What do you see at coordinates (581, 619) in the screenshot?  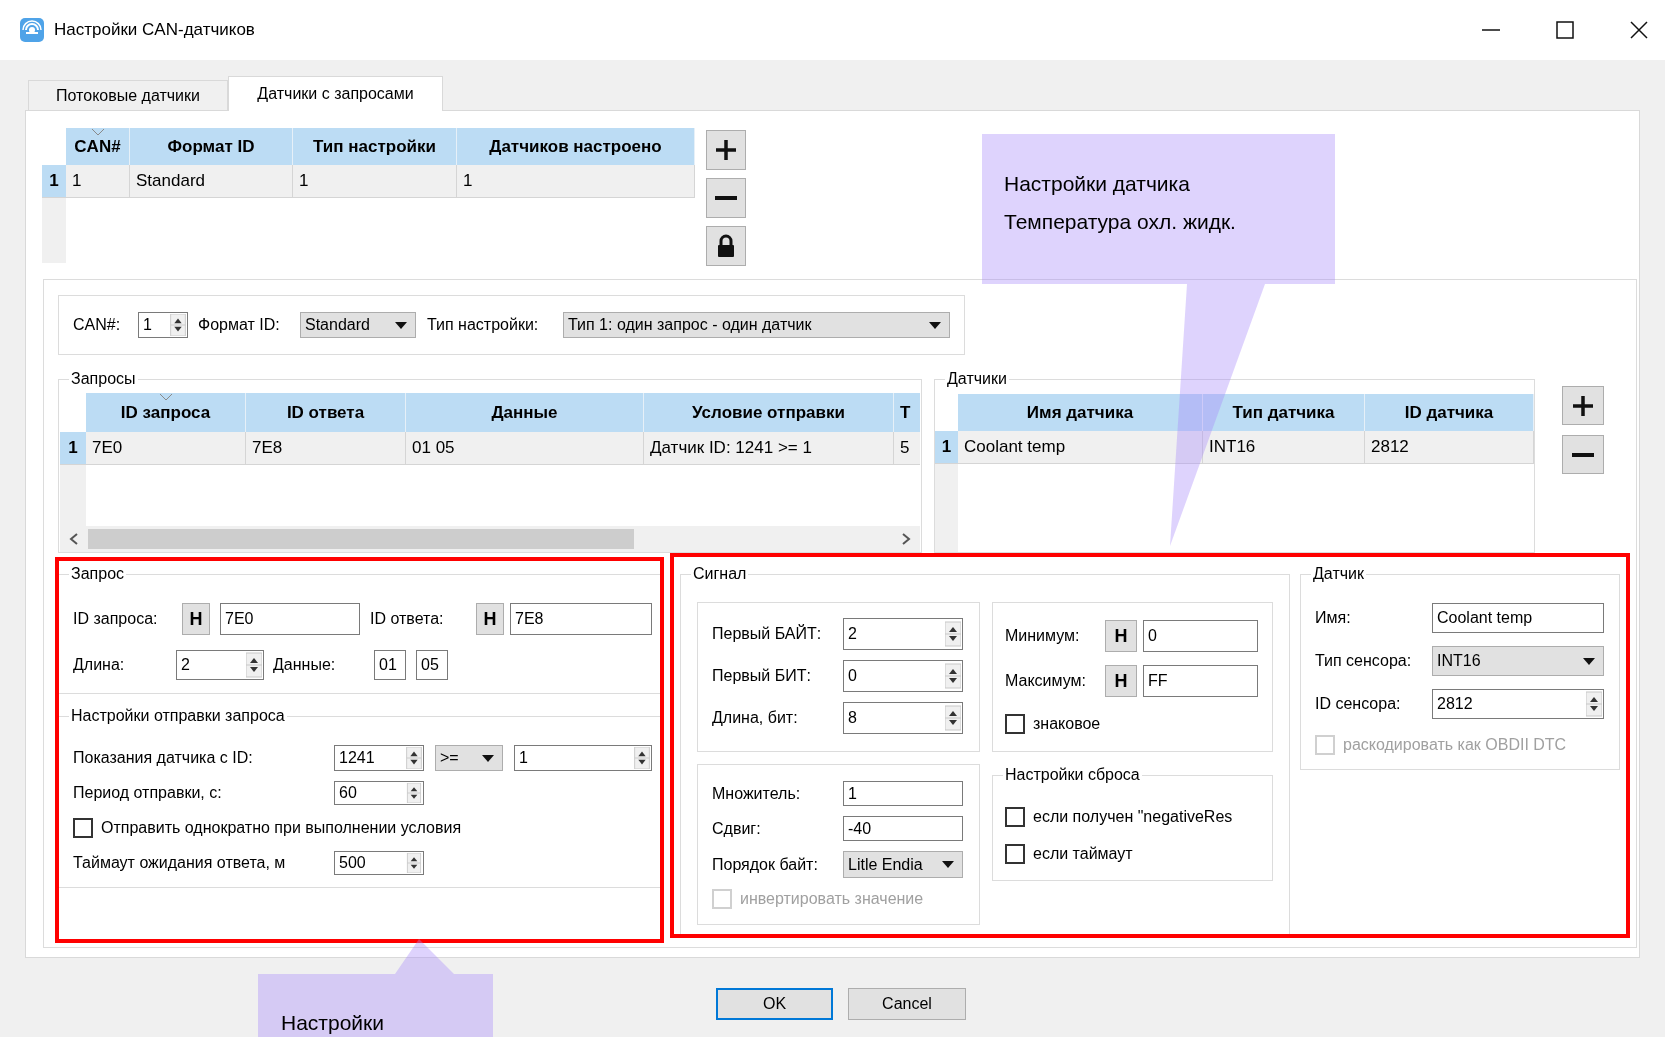 I see `text-field: 7E8` at bounding box center [581, 619].